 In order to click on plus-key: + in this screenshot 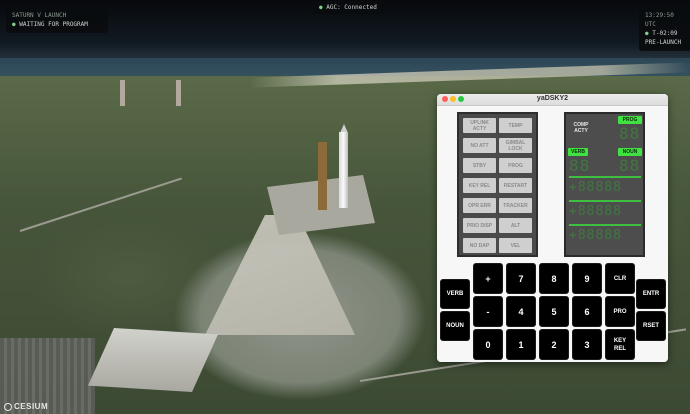, I will do `click(488, 278)`.